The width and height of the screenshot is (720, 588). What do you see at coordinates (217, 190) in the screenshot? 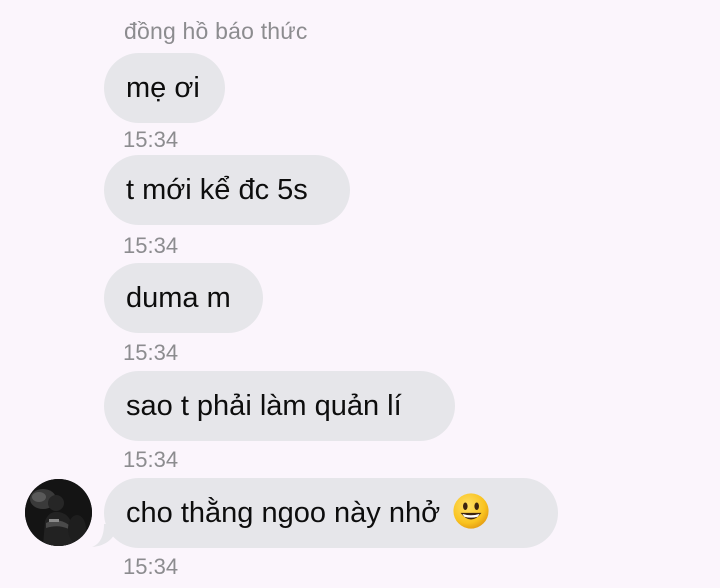
I see `message-text: t mới kể đc 5s` at bounding box center [217, 190].